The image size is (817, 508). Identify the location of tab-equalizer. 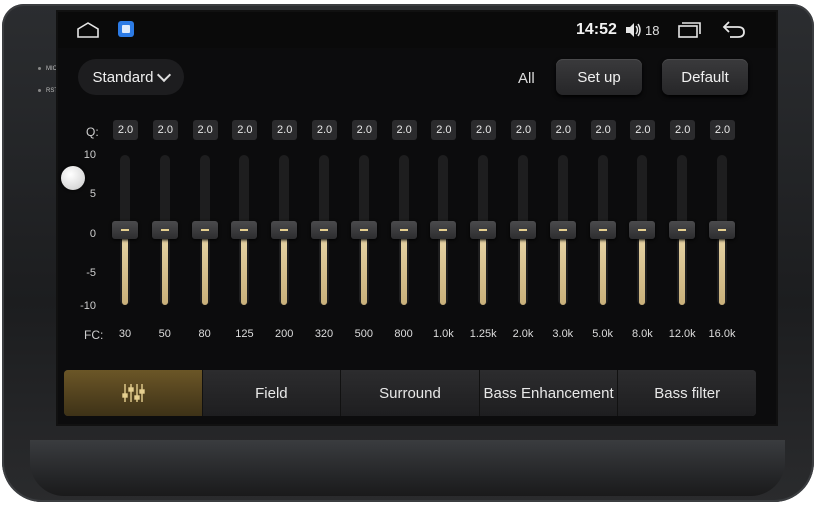
(133, 393).